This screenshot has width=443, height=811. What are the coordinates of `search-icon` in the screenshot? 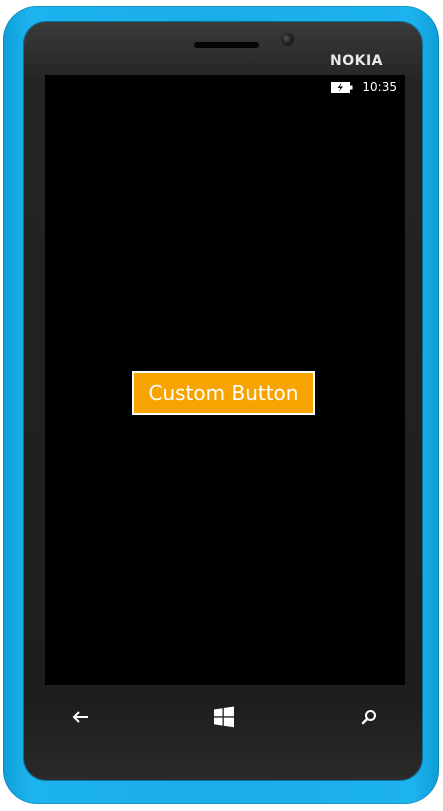 It's located at (369, 717).